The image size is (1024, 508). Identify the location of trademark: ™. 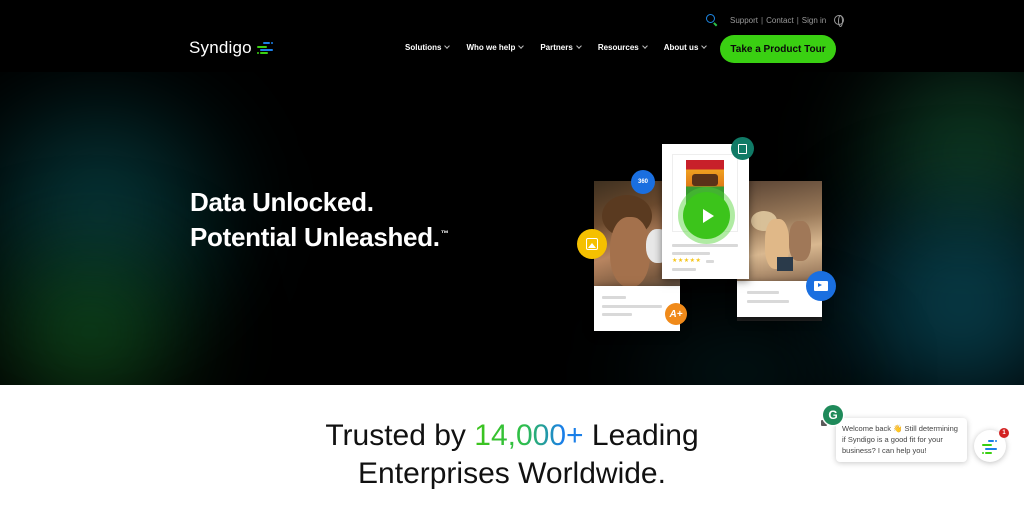
(444, 233).